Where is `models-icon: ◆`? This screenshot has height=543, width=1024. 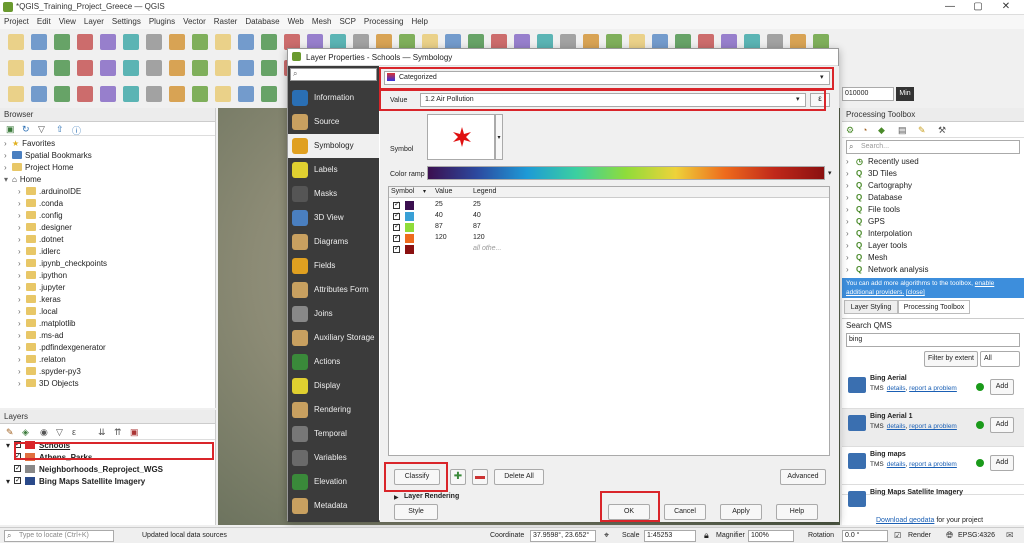 models-icon: ◆ is located at coordinates (881, 130).